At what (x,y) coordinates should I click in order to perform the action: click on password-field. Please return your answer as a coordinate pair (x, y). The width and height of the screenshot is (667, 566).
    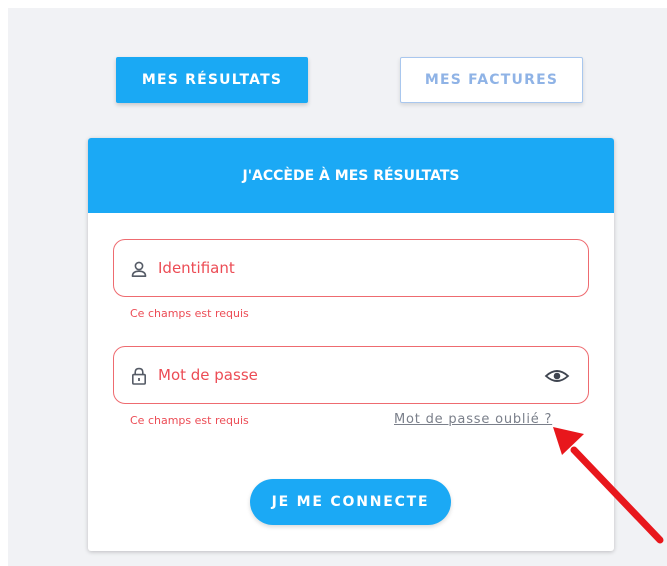
    Looking at the image, I should click on (351, 375).